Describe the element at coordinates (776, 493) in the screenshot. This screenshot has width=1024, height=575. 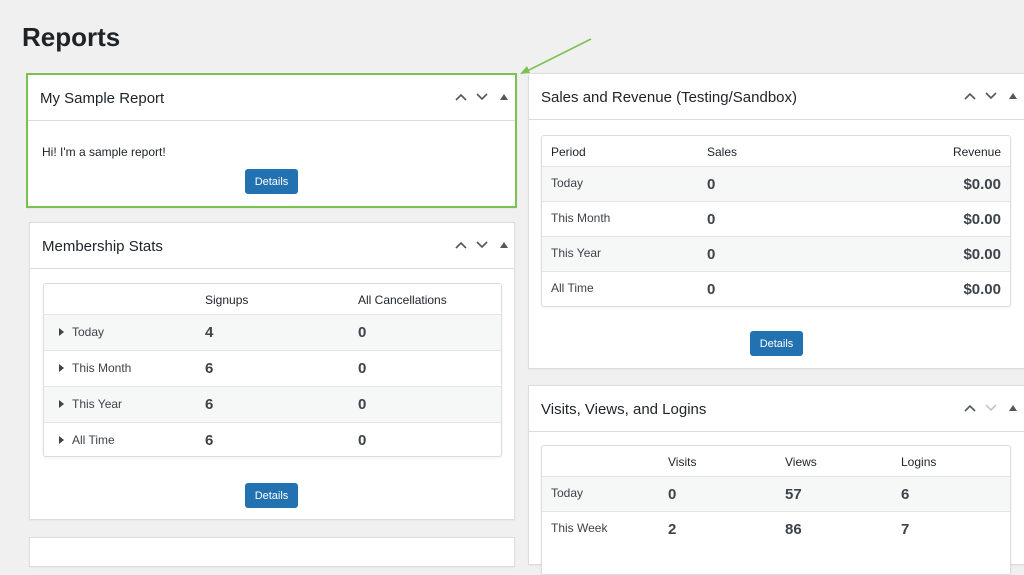
I see `table-row: Today 0 57 6` at that location.